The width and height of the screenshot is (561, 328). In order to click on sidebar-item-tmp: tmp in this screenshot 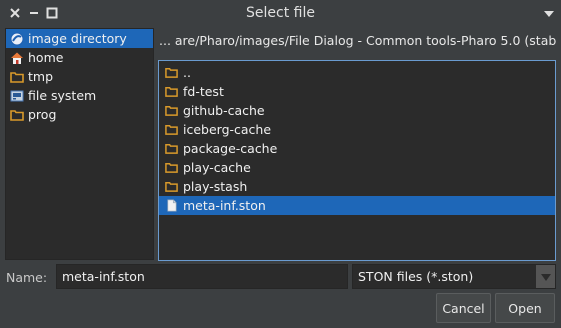, I will do `click(79, 76)`.